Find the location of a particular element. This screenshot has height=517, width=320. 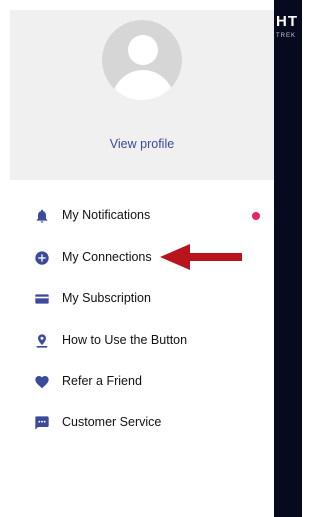

menu-item-subscription: My Subscription is located at coordinates (142, 299).